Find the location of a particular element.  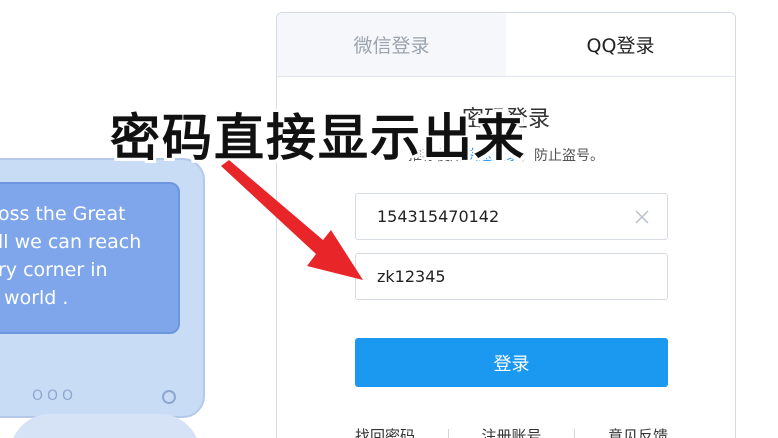

arrow-icon is located at coordinates (292, 220).